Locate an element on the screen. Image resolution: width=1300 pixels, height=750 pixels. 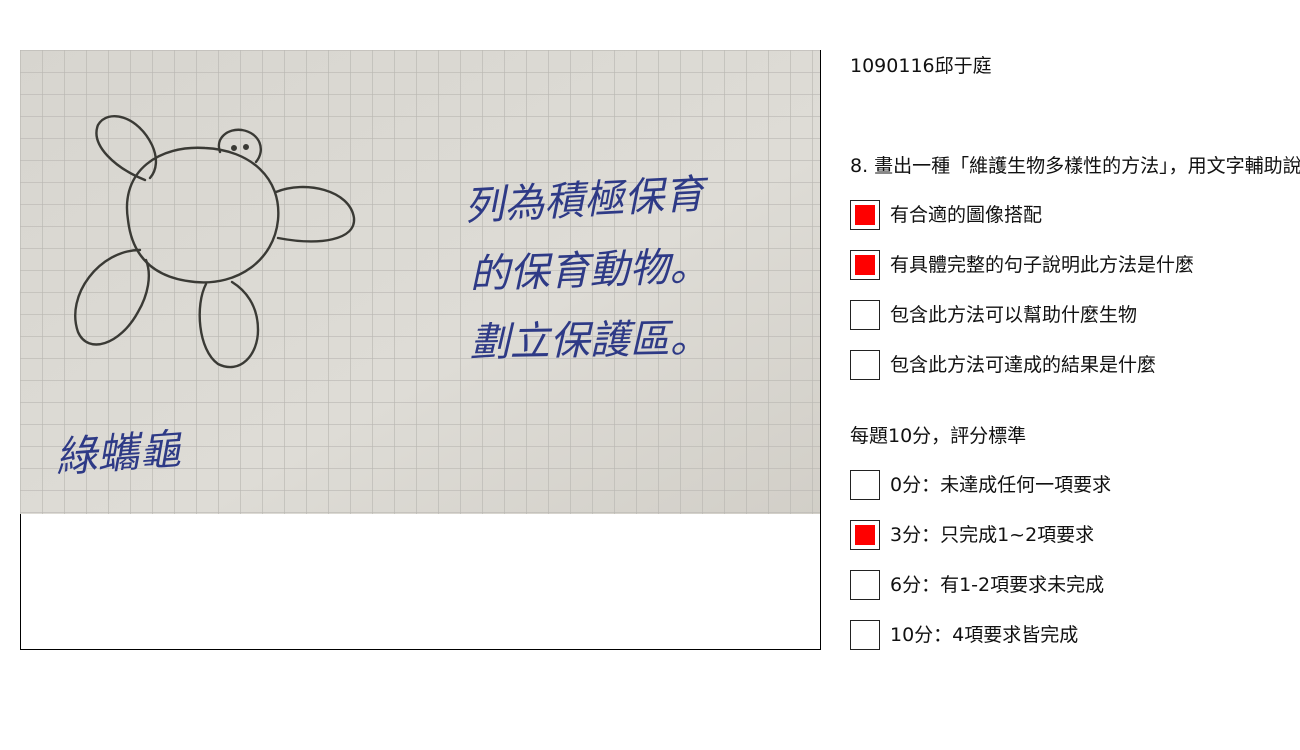
score-option: 6分：有1-2項要求未完成 is located at coordinates (977, 585).